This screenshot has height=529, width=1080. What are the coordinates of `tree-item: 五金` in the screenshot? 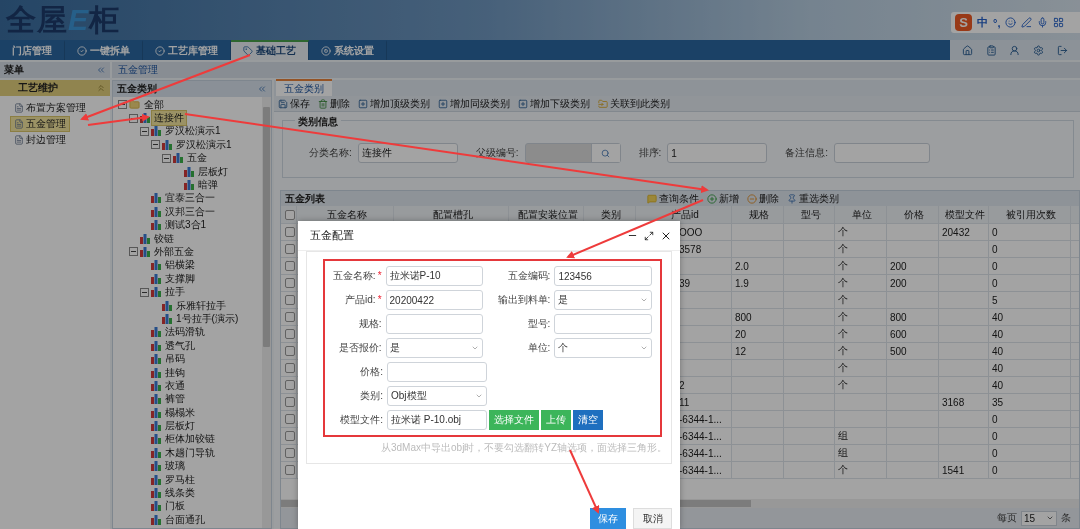 It's located at (197, 158).